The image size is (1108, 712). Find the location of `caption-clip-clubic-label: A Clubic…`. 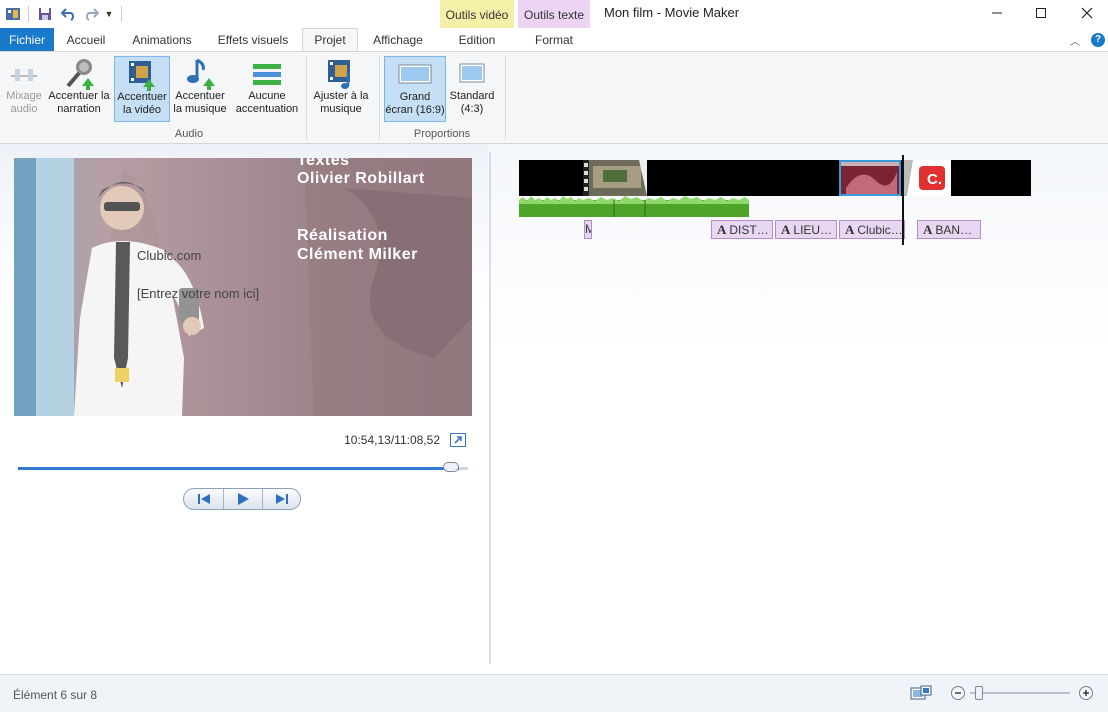

caption-clip-clubic-label: A Clubic… is located at coordinates (874, 229).